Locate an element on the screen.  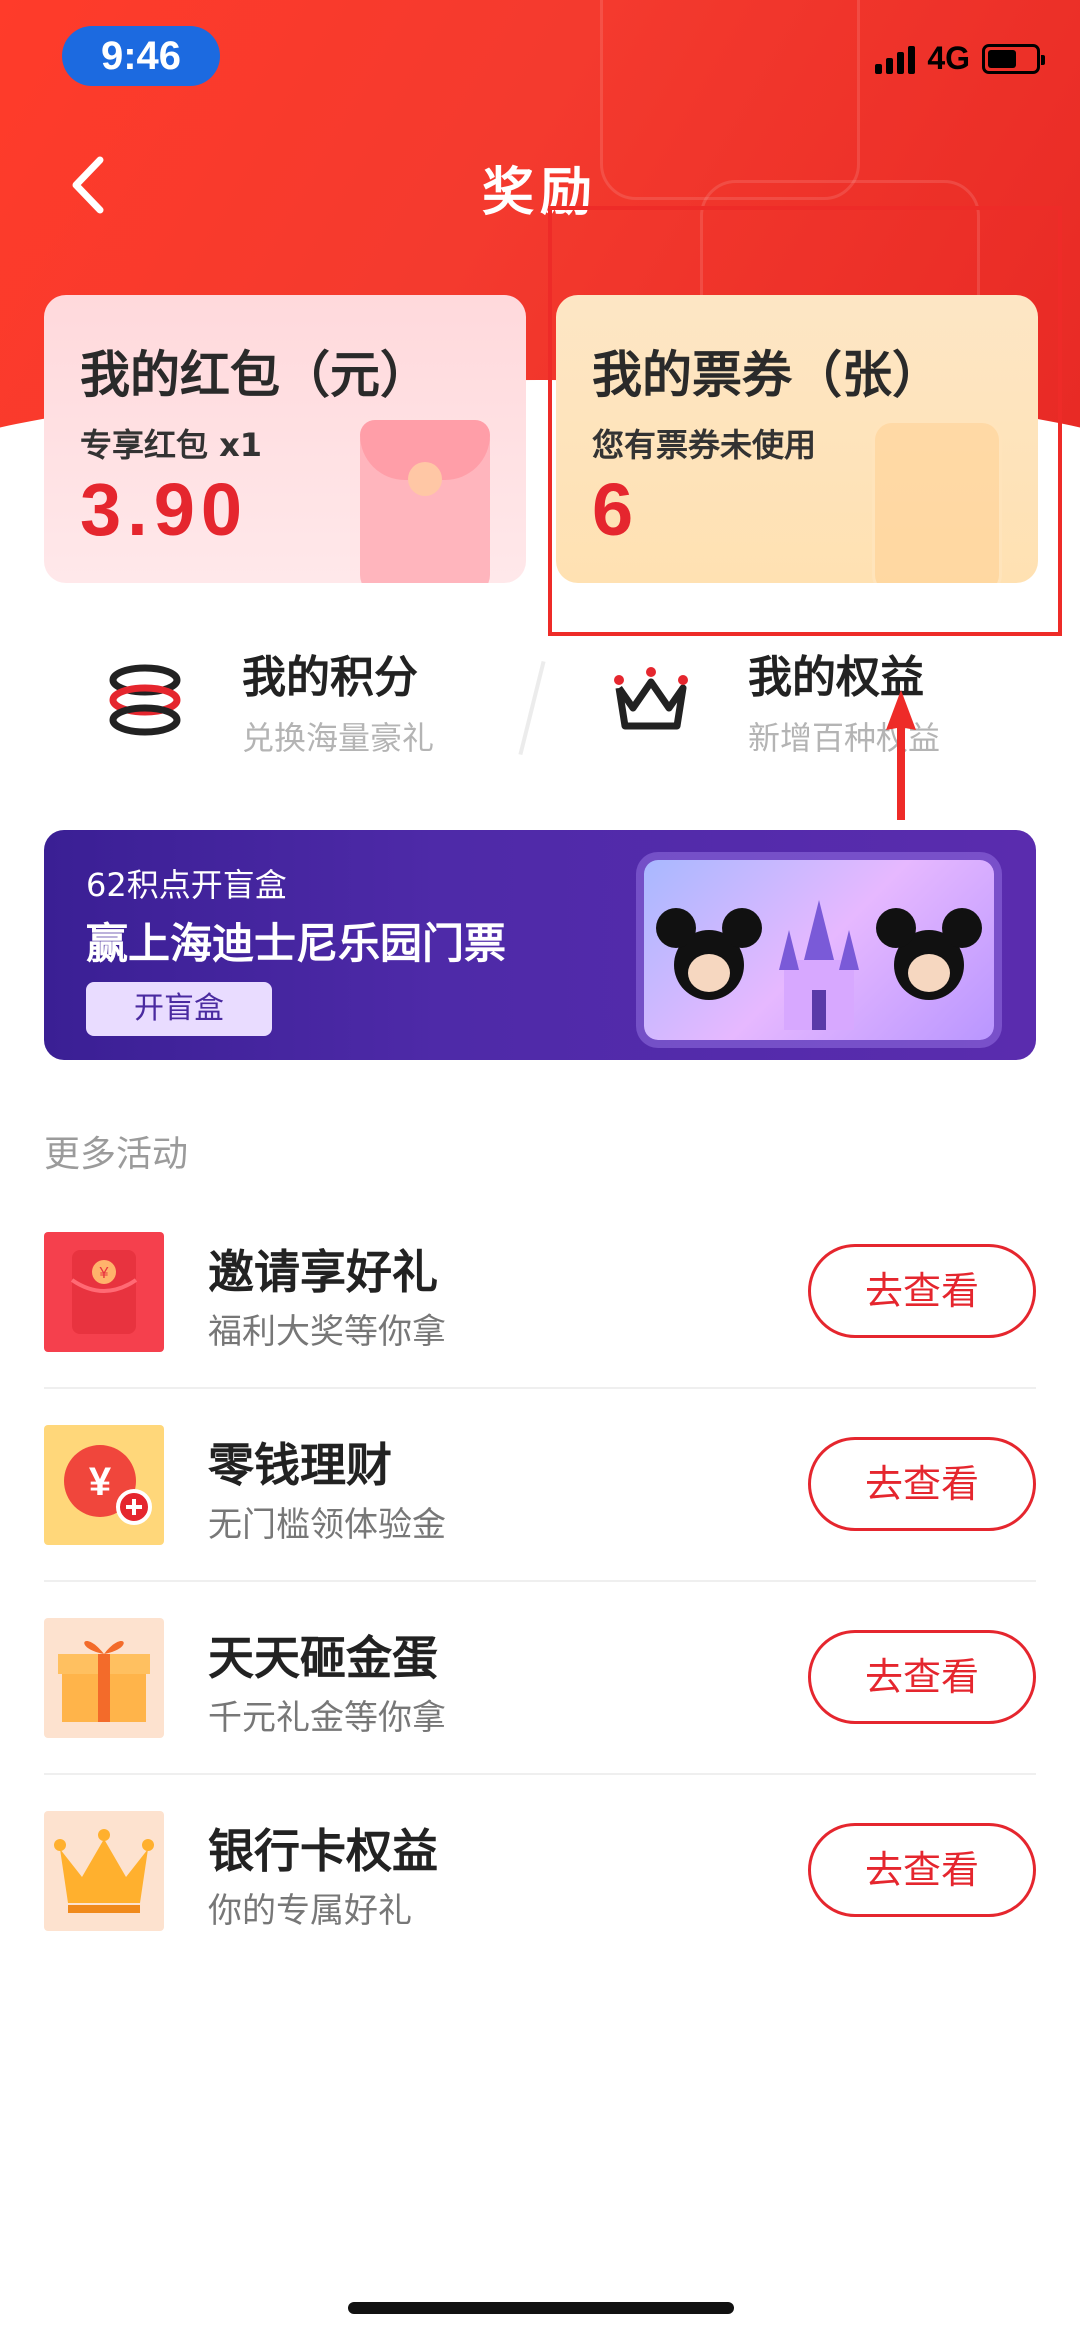
activity-item: 天天砸金蛋 千元礼金等你拿 去查看 is located at coordinates (540, 1715).